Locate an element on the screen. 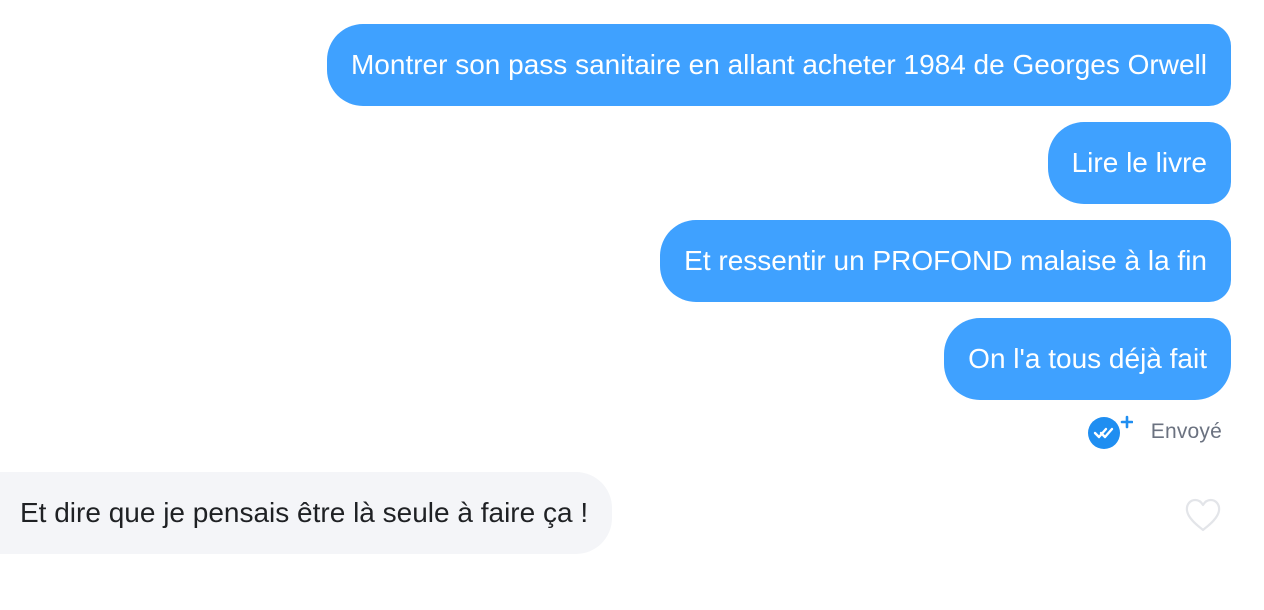  sent-message-bubble: Et ressentir un PROFOND malaise à la fin is located at coordinates (945, 261).